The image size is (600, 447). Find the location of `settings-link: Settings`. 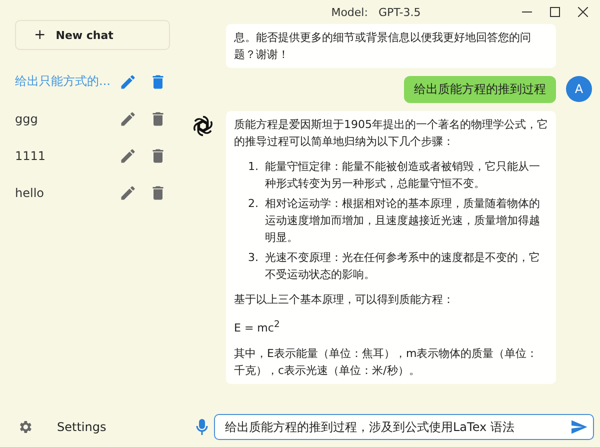

settings-link: Settings is located at coordinates (81, 427).